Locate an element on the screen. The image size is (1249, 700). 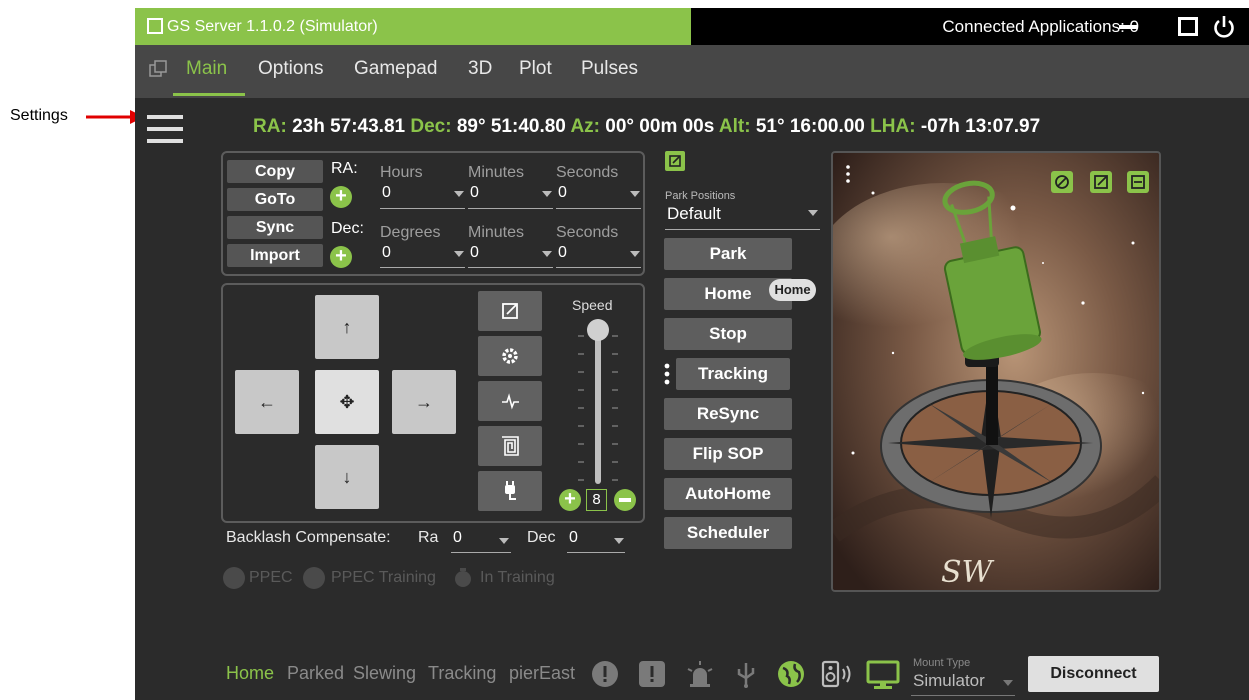
az-value: 00° 00m 00s is located at coordinates (660, 126).